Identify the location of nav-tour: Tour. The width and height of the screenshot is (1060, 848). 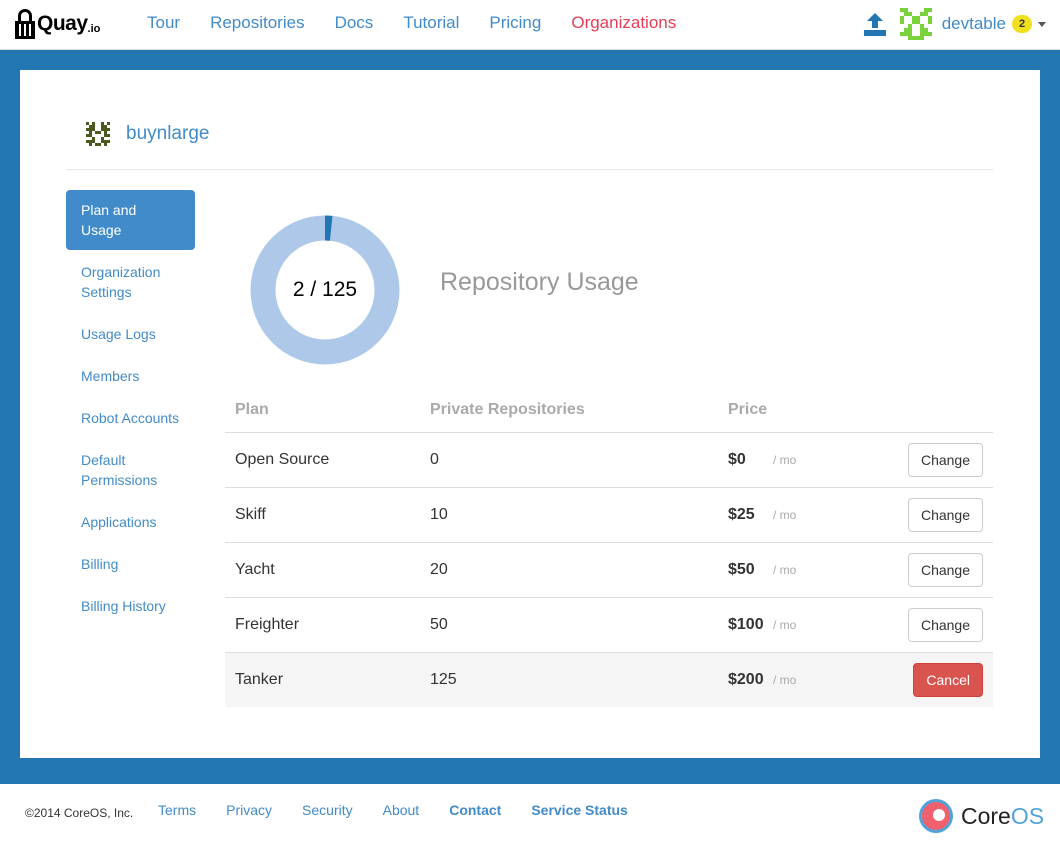
(163, 24).